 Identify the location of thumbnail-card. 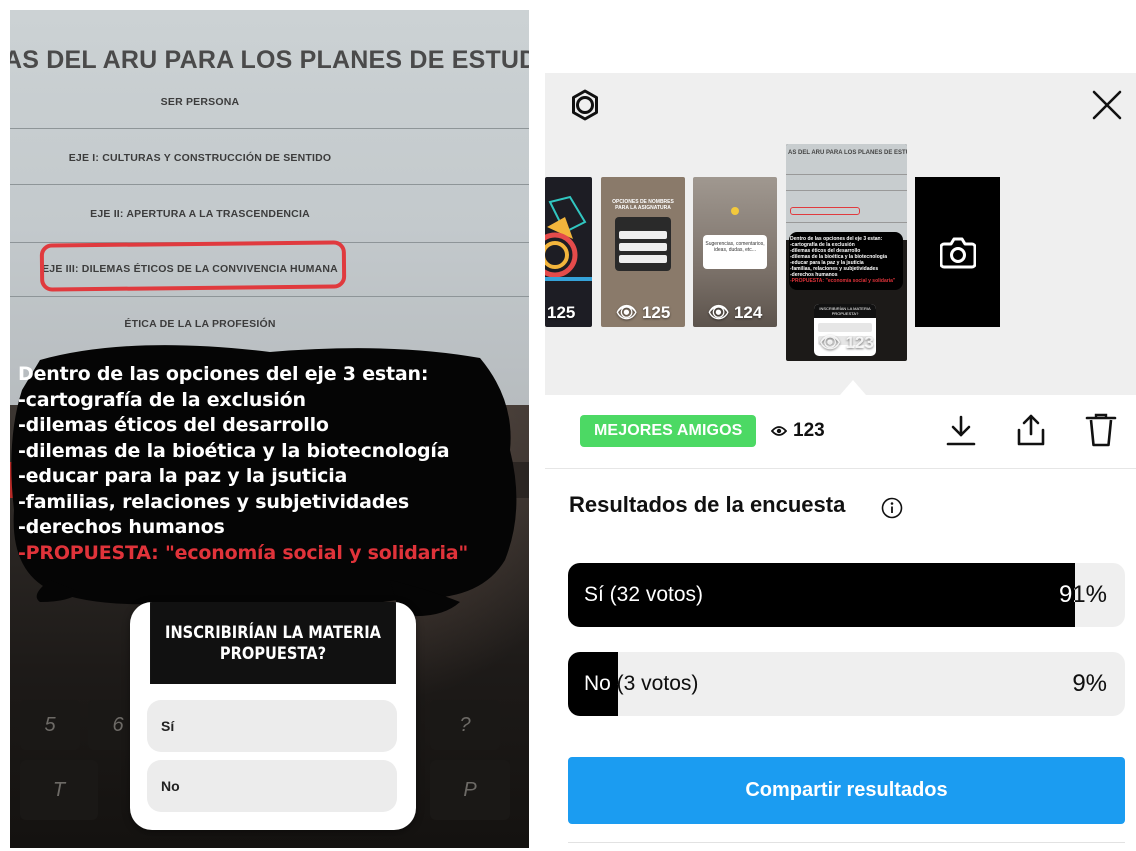
(643, 244).